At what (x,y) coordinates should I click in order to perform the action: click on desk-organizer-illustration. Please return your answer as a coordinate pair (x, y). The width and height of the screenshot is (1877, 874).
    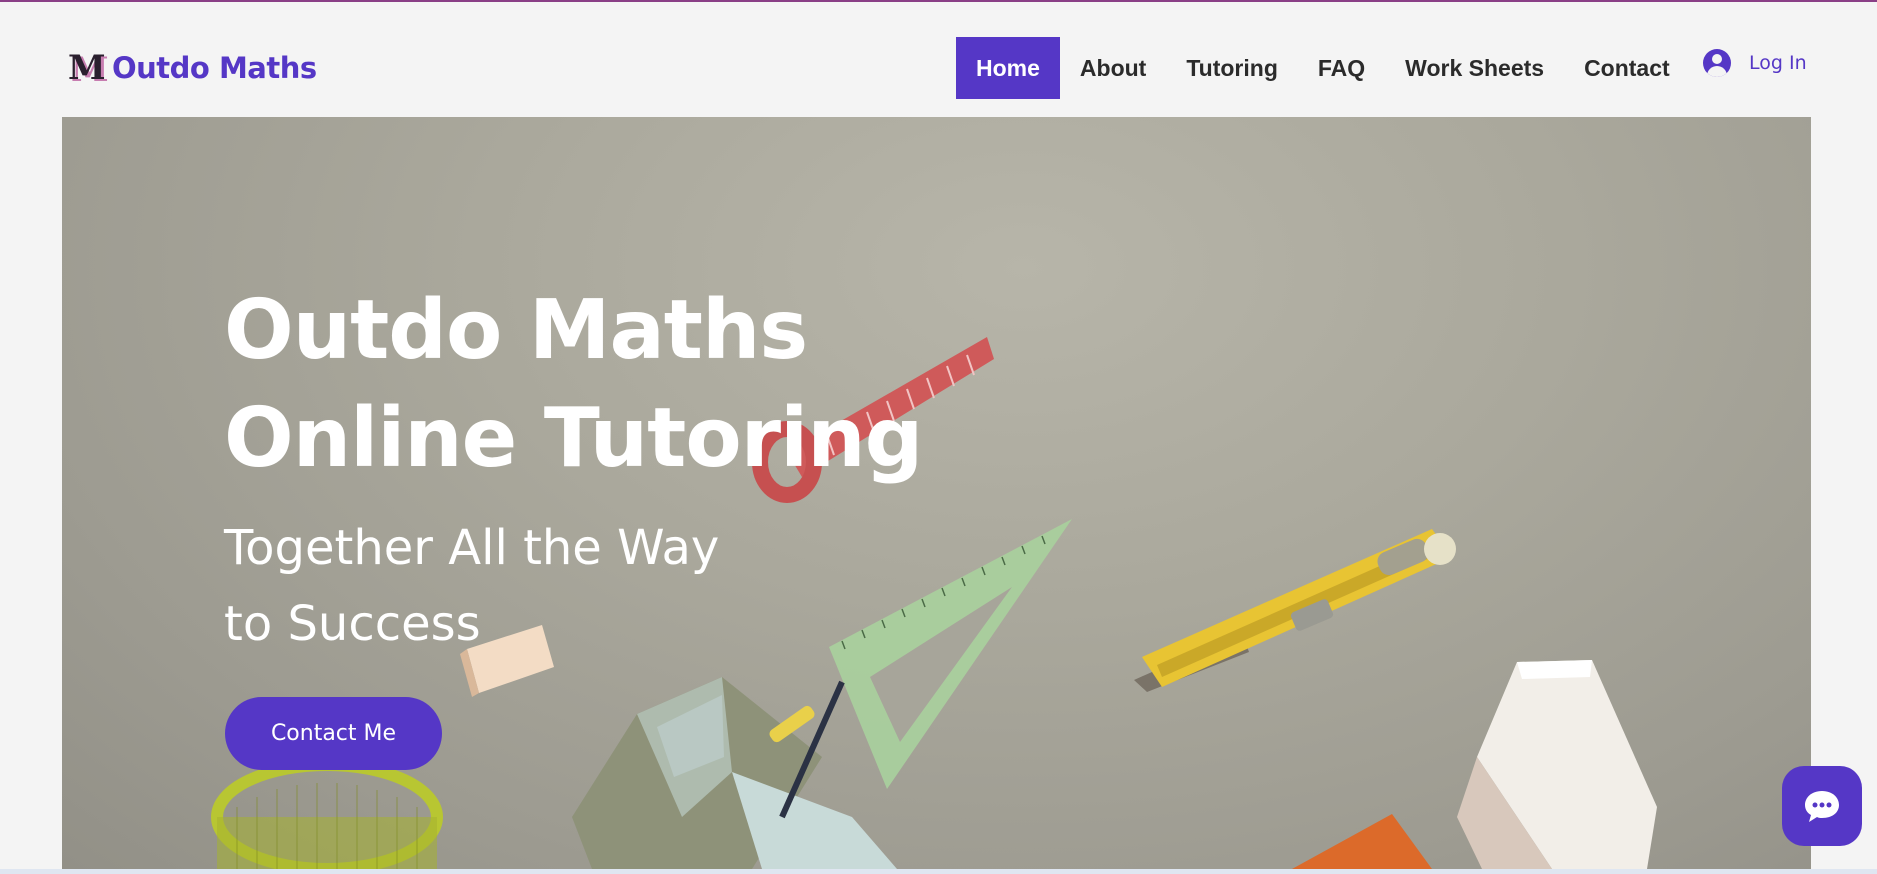
    Looking at the image, I should click on (734, 773).